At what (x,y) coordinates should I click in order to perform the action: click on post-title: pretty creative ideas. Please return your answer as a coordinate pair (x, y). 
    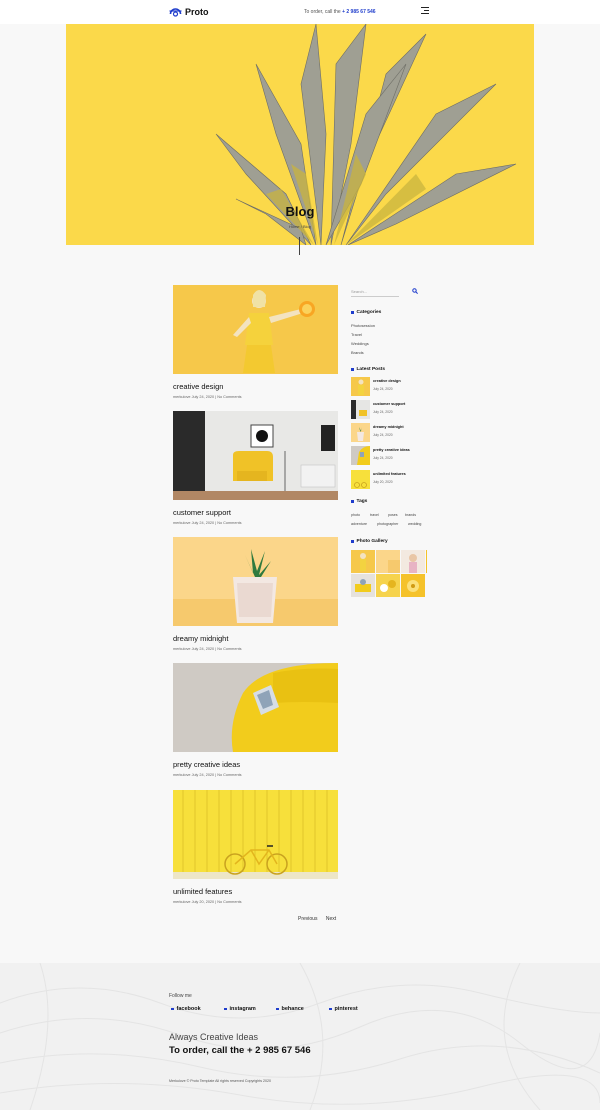
    Looking at the image, I should click on (255, 764).